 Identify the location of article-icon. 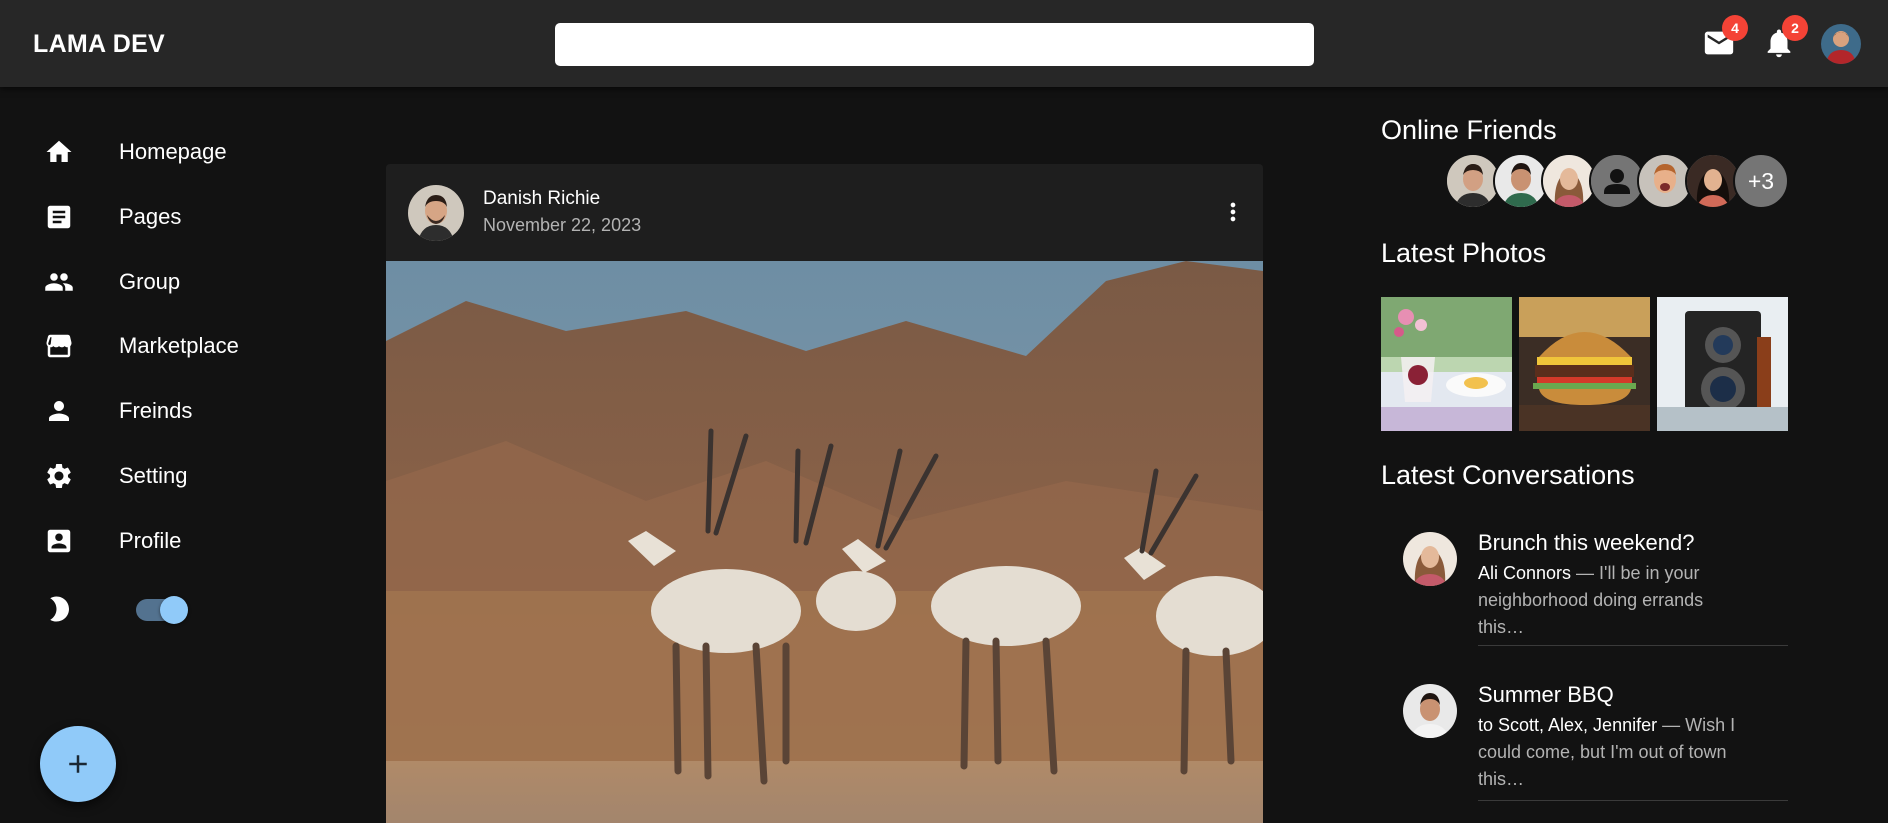
(59, 217).